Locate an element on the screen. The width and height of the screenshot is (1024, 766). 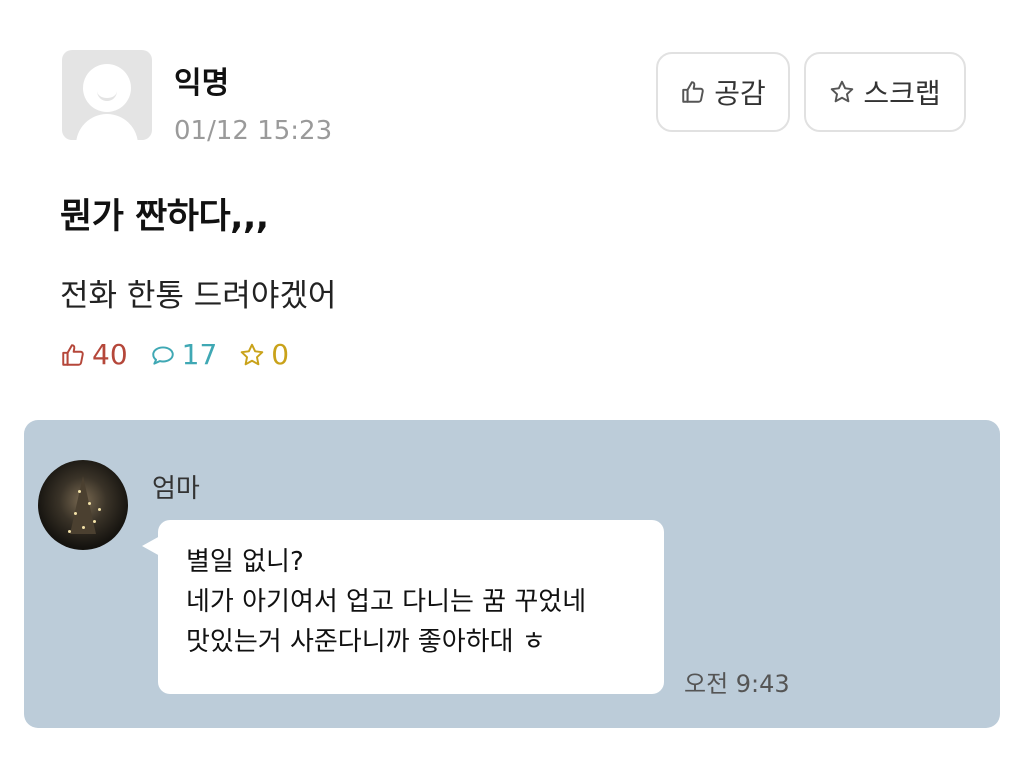
scrap-button: 스크랩 is located at coordinates (885, 92).